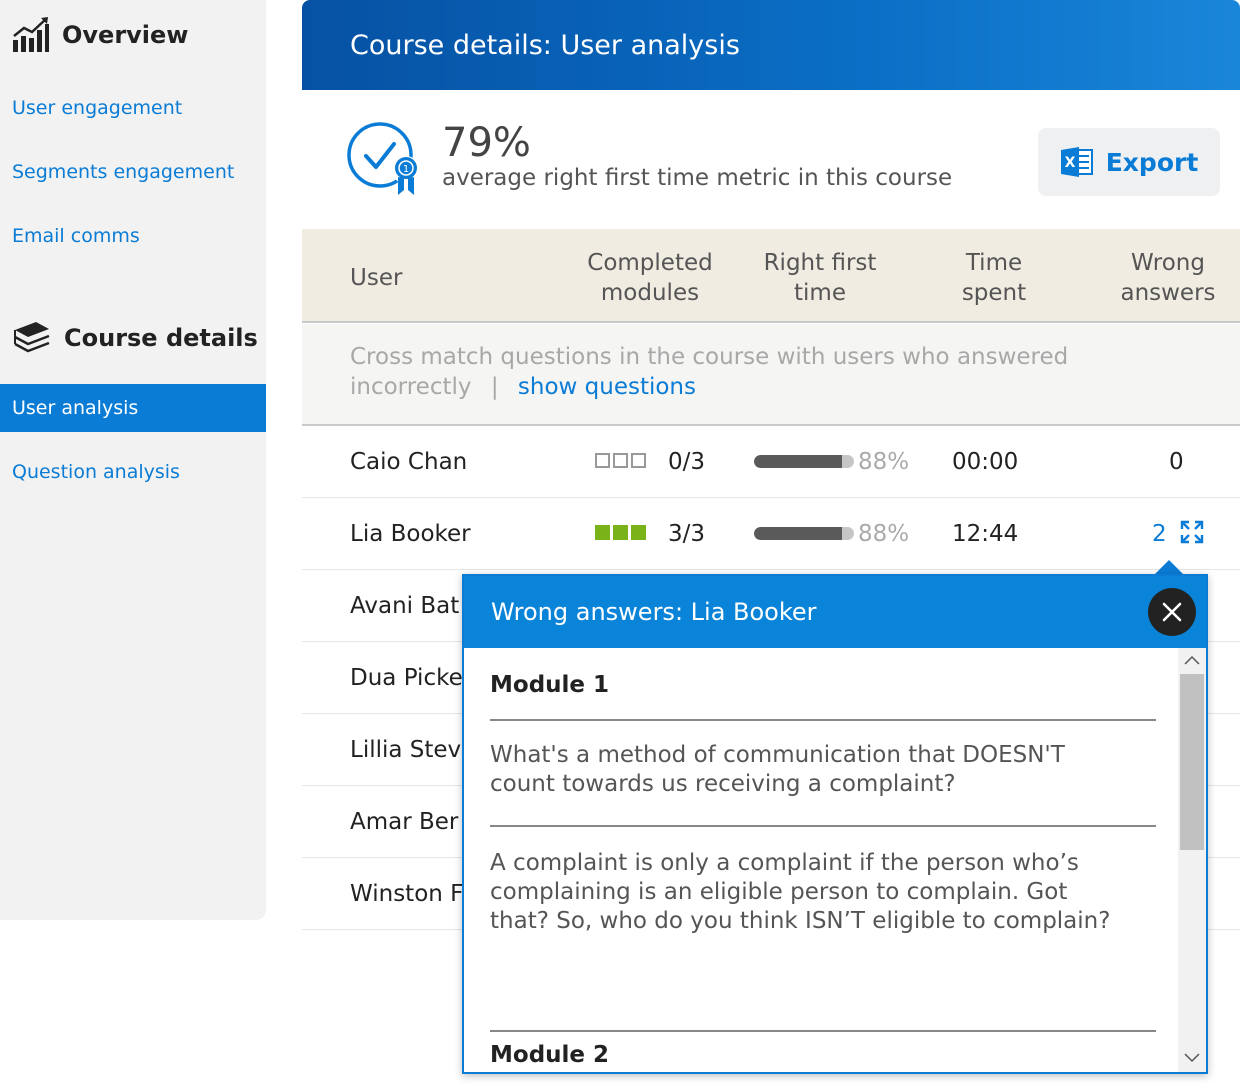 The image size is (1252, 1092). What do you see at coordinates (650, 293) in the screenshot?
I see `column-header-completed-line2: modules` at bounding box center [650, 293].